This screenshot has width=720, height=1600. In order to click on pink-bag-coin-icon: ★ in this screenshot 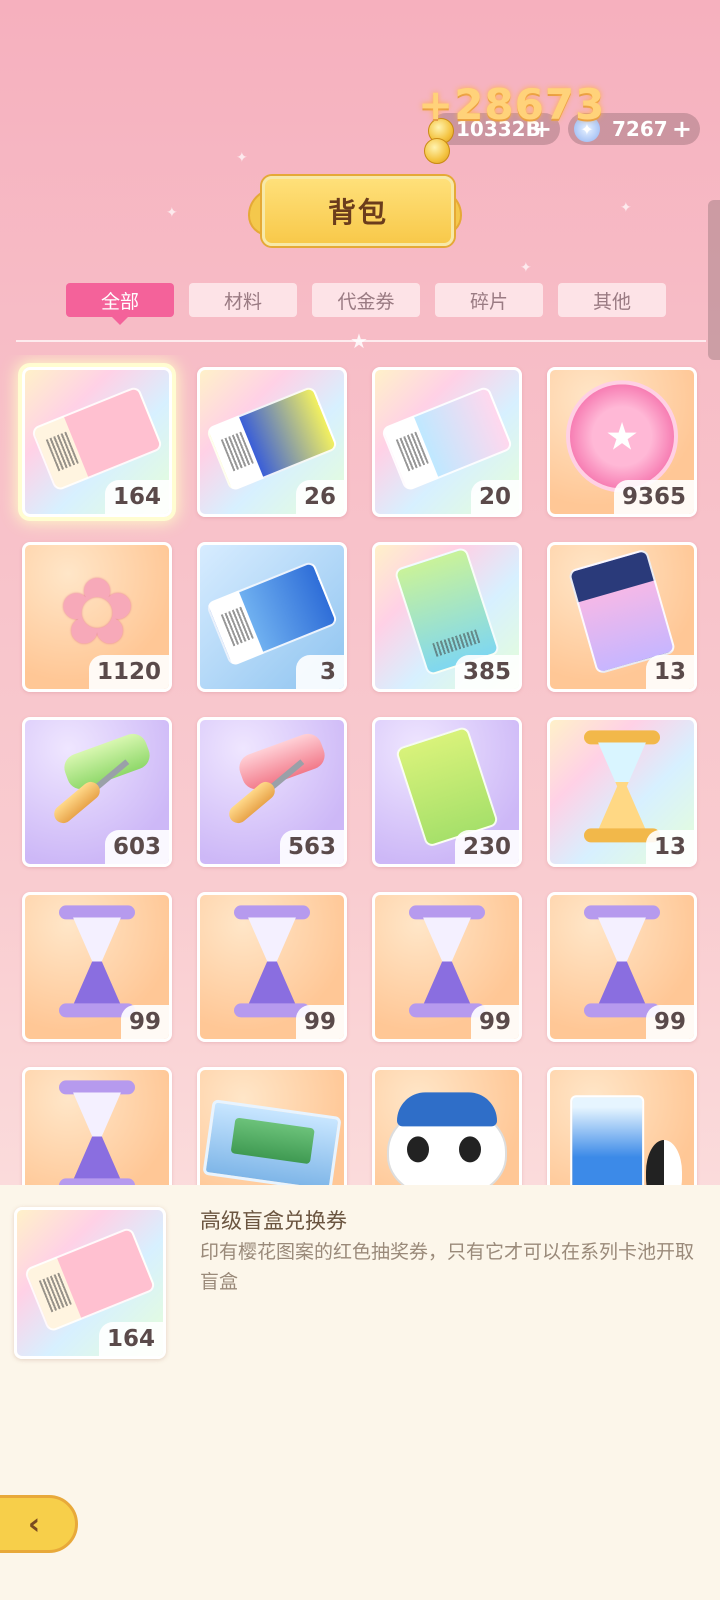, I will do `click(622, 436)`.